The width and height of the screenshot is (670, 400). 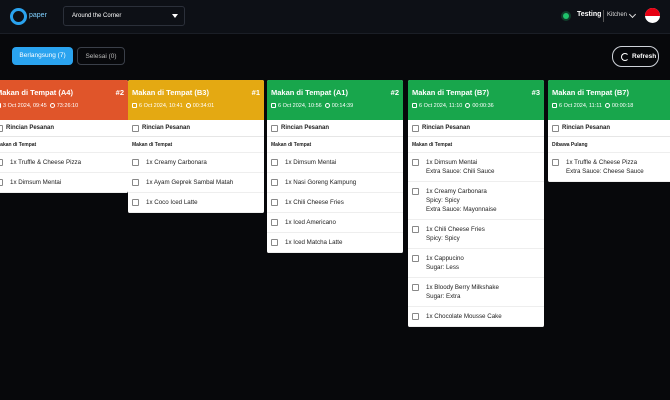 What do you see at coordinates (46, 162) in the screenshot?
I see `item-name: 1x Truffle & Cheese Pizza` at bounding box center [46, 162].